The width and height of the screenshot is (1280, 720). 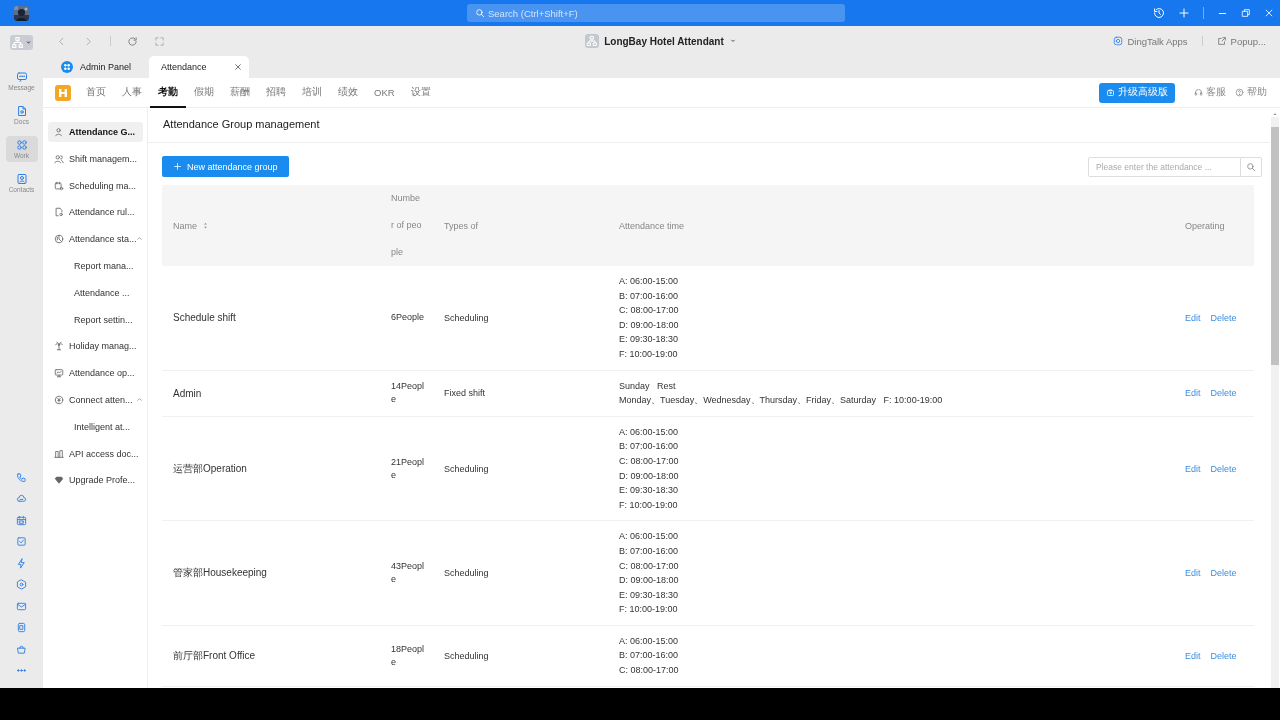 What do you see at coordinates (1184, 13) in the screenshot?
I see `add-icon` at bounding box center [1184, 13].